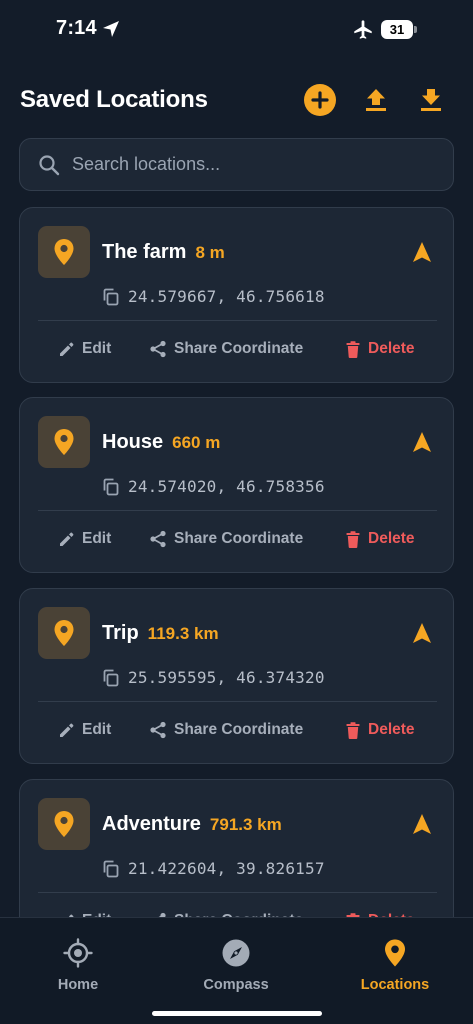 Image resolution: width=473 pixels, height=1024 pixels. What do you see at coordinates (226, 868) in the screenshot?
I see `coordinates-text: 21.422604, 39.826157` at bounding box center [226, 868].